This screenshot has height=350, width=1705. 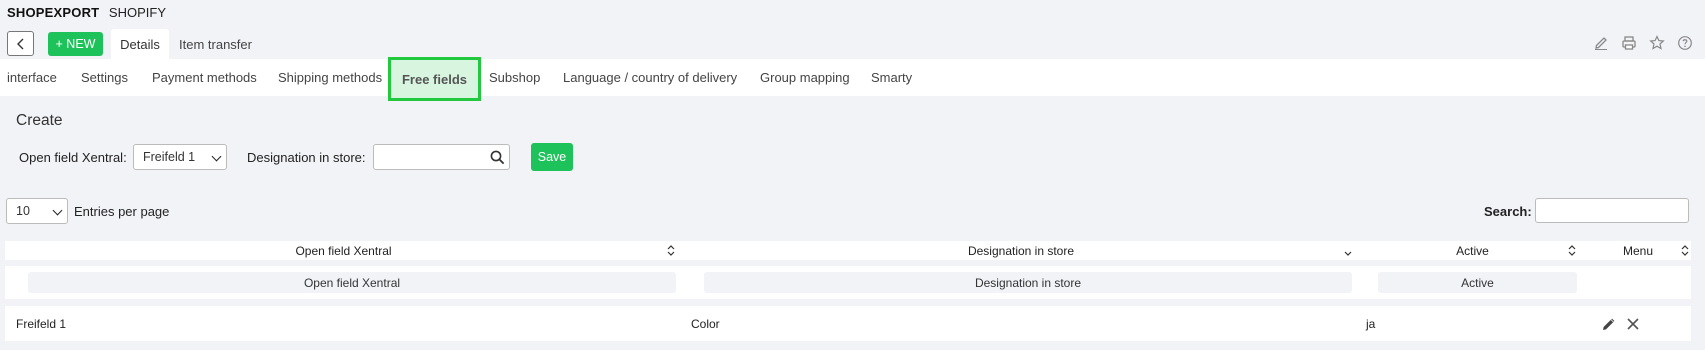 I want to click on subnav-payment-methods: Payment methods, so click(x=204, y=77).